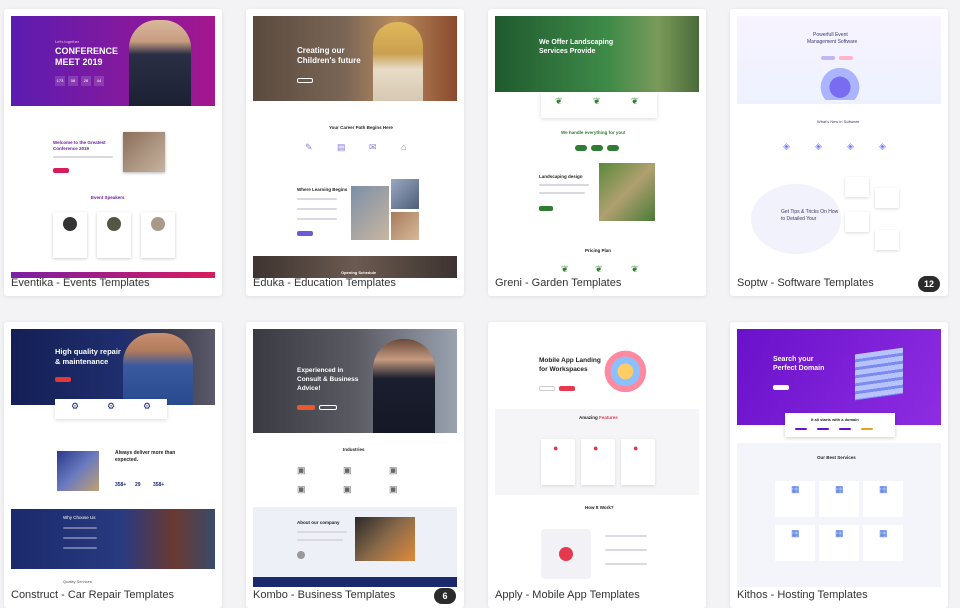 This screenshot has height=608, width=960. I want to click on service-icon-4: ▦, so click(795, 533).